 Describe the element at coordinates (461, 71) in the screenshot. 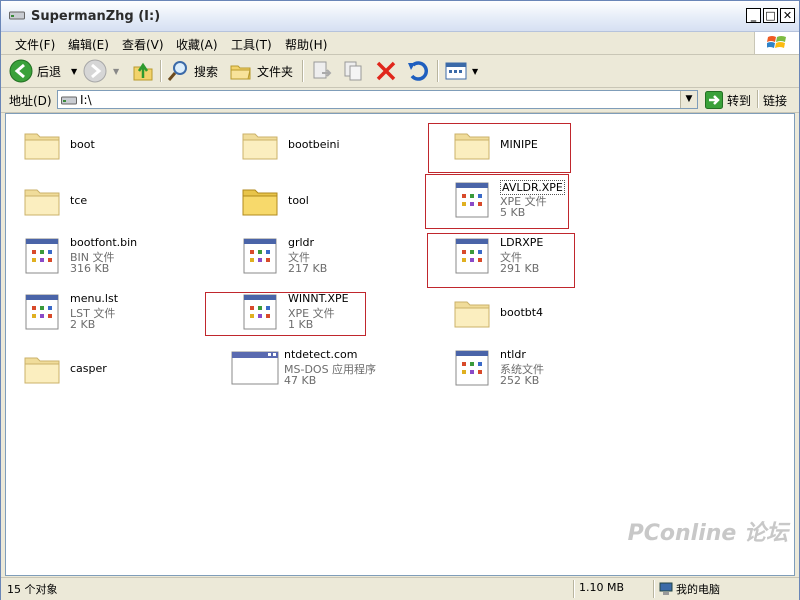

I see `views-button: ▼` at that location.